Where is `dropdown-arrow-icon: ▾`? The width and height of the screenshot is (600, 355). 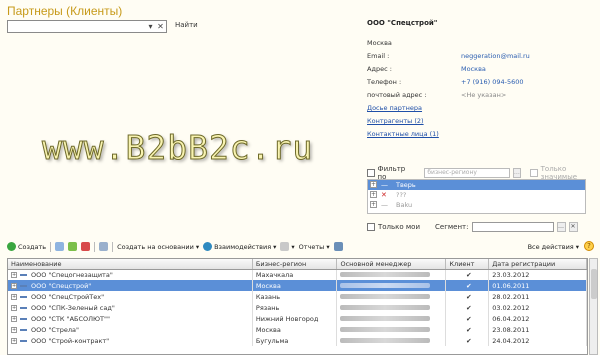
dropdown-arrow-icon: ▾ is located at coordinates (150, 26).